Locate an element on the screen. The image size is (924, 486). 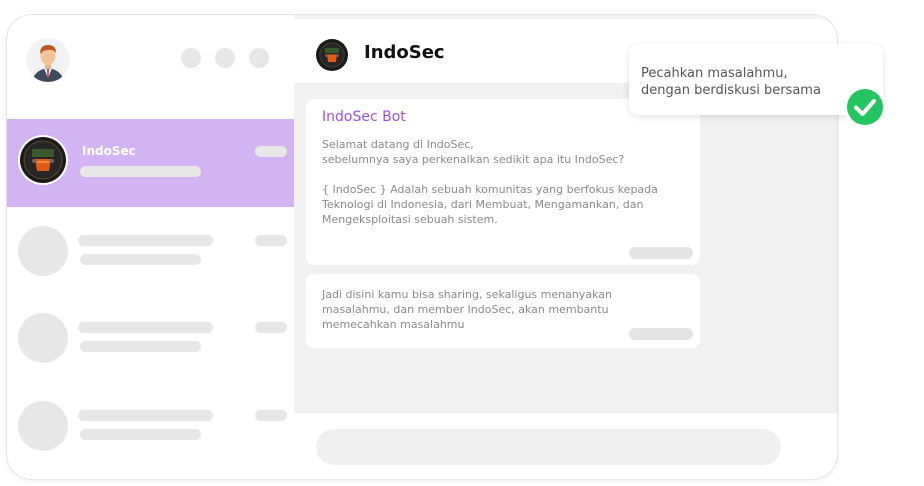
conversation-title: IndoSec is located at coordinates (404, 52).